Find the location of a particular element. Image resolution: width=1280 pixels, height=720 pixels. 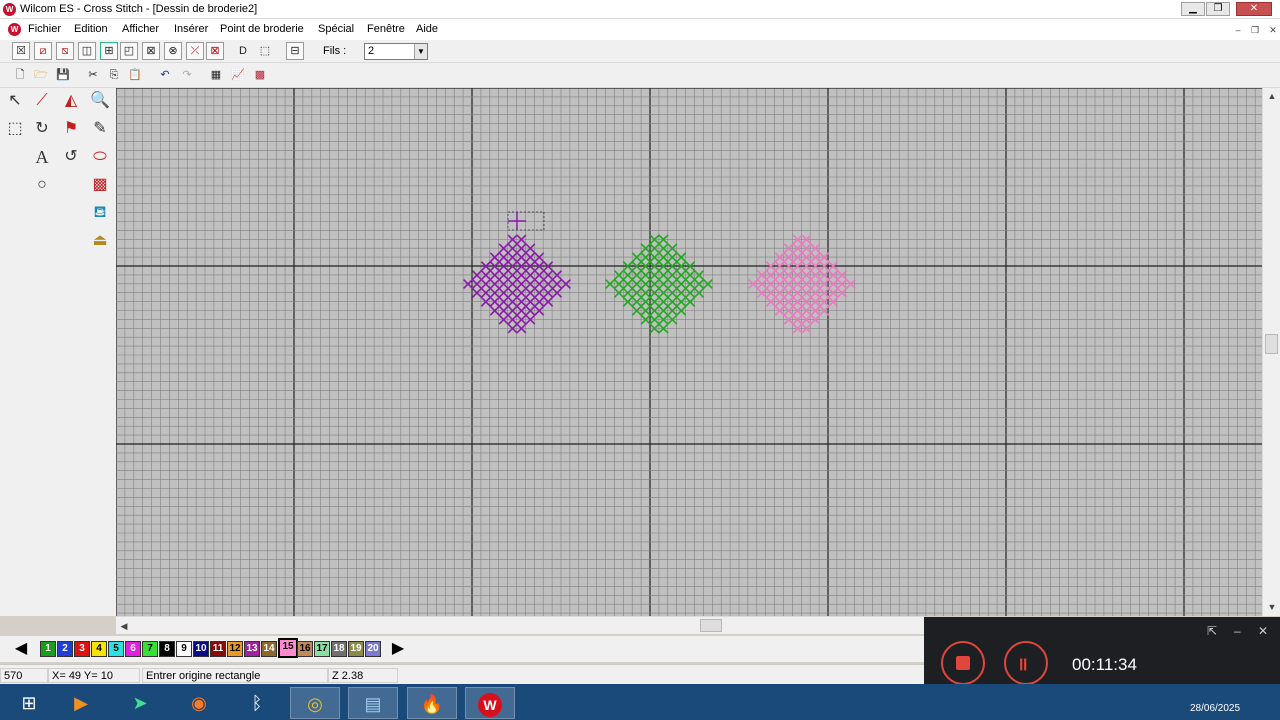

quarter-stitch-c-icon: ◰ is located at coordinates (129, 51).